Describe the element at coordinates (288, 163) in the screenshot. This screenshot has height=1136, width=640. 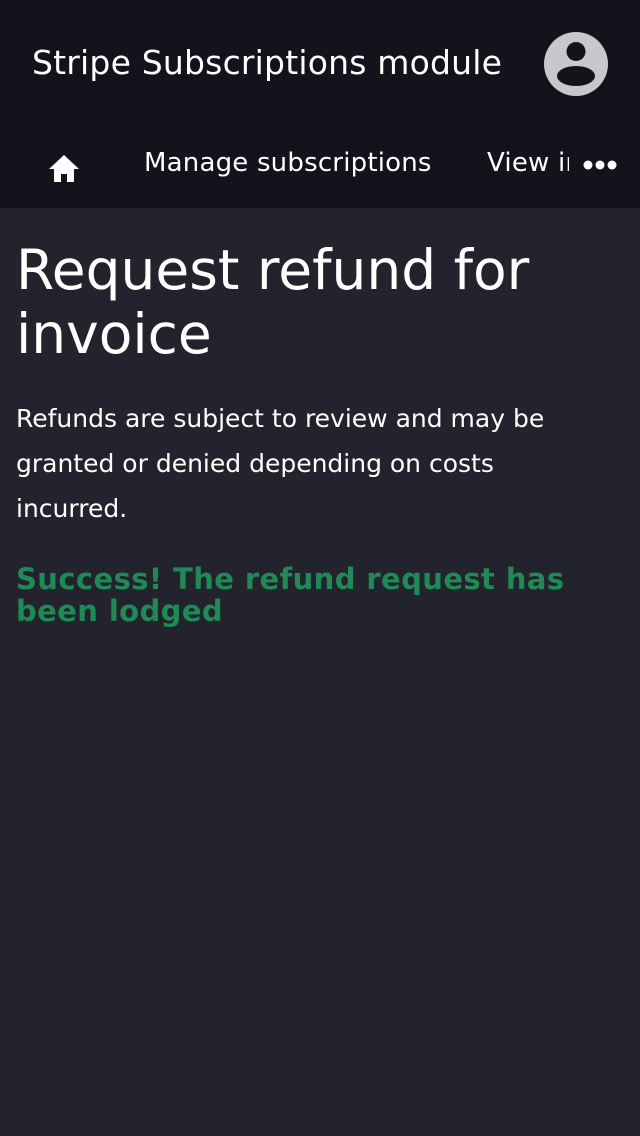
I see `nav-item-manage-subscriptions: Manage subscriptions` at that location.